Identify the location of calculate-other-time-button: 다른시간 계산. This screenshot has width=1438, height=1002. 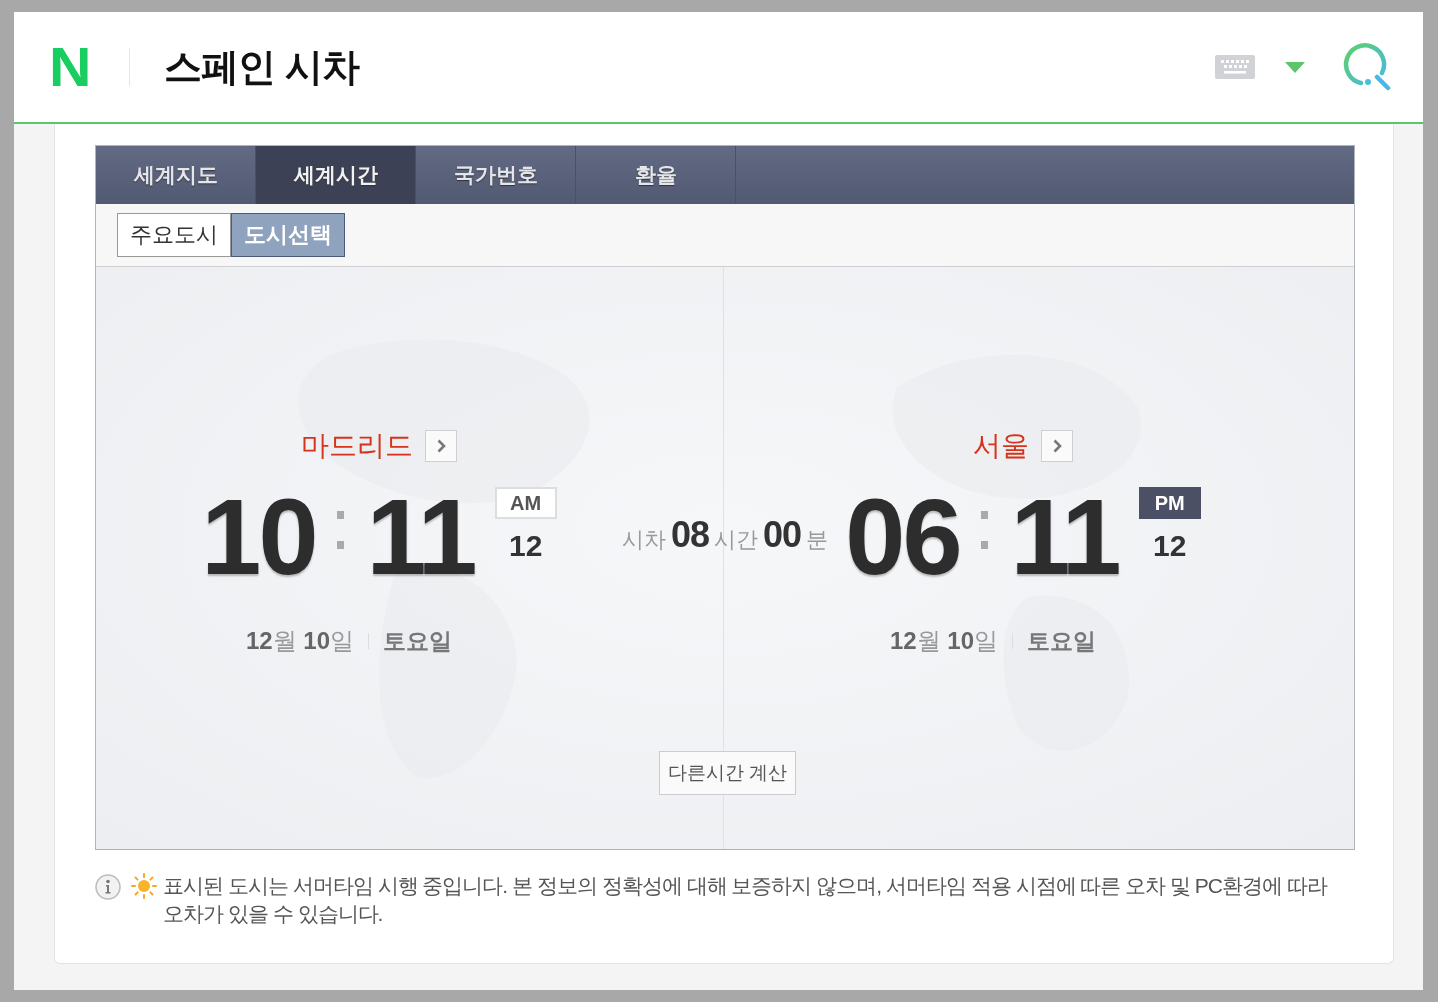
(727, 773).